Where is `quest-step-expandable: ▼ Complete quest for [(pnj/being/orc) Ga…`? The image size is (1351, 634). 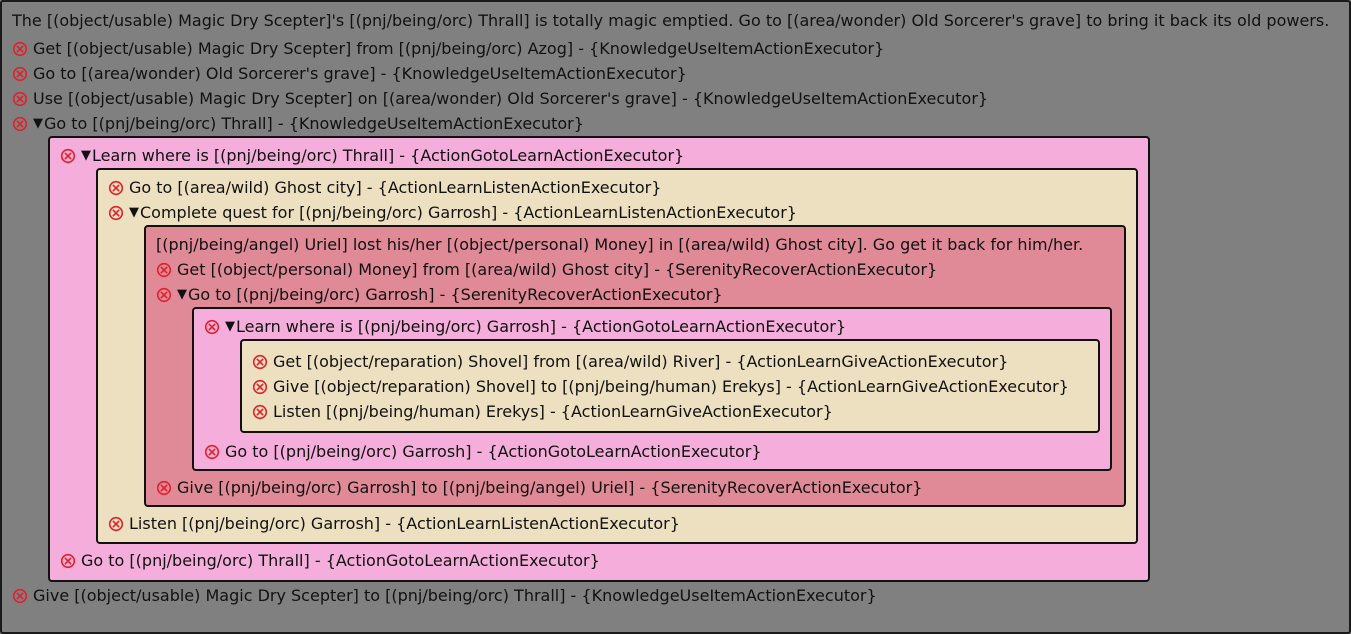
quest-step-expandable: ▼ Complete quest for [(pnj/being/orc) Ga… is located at coordinates (617, 212).